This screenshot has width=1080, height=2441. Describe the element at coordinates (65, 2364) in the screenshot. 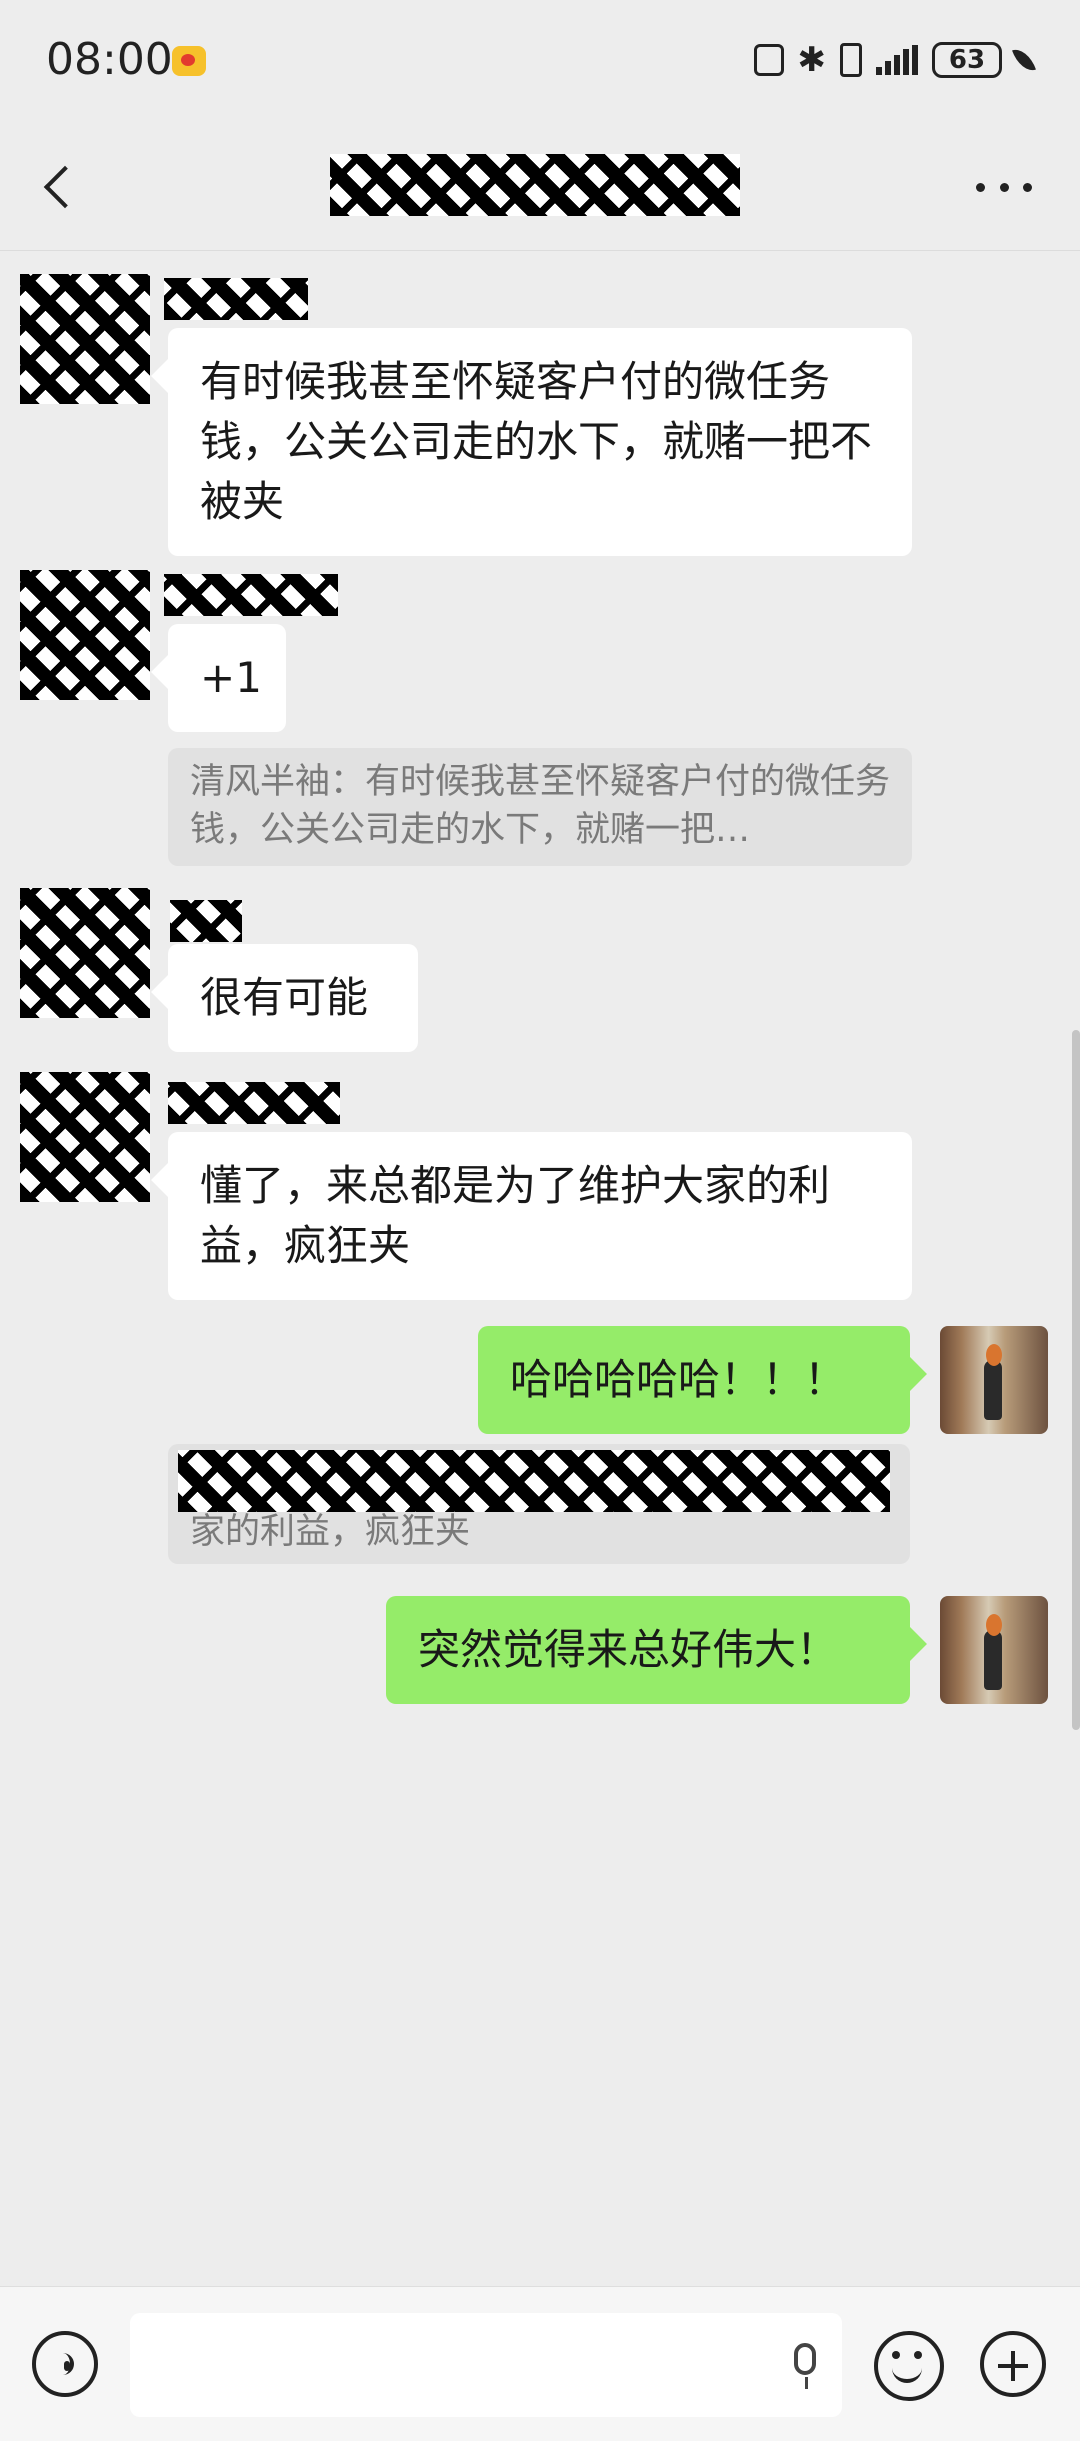

I see `voice-icon` at that location.